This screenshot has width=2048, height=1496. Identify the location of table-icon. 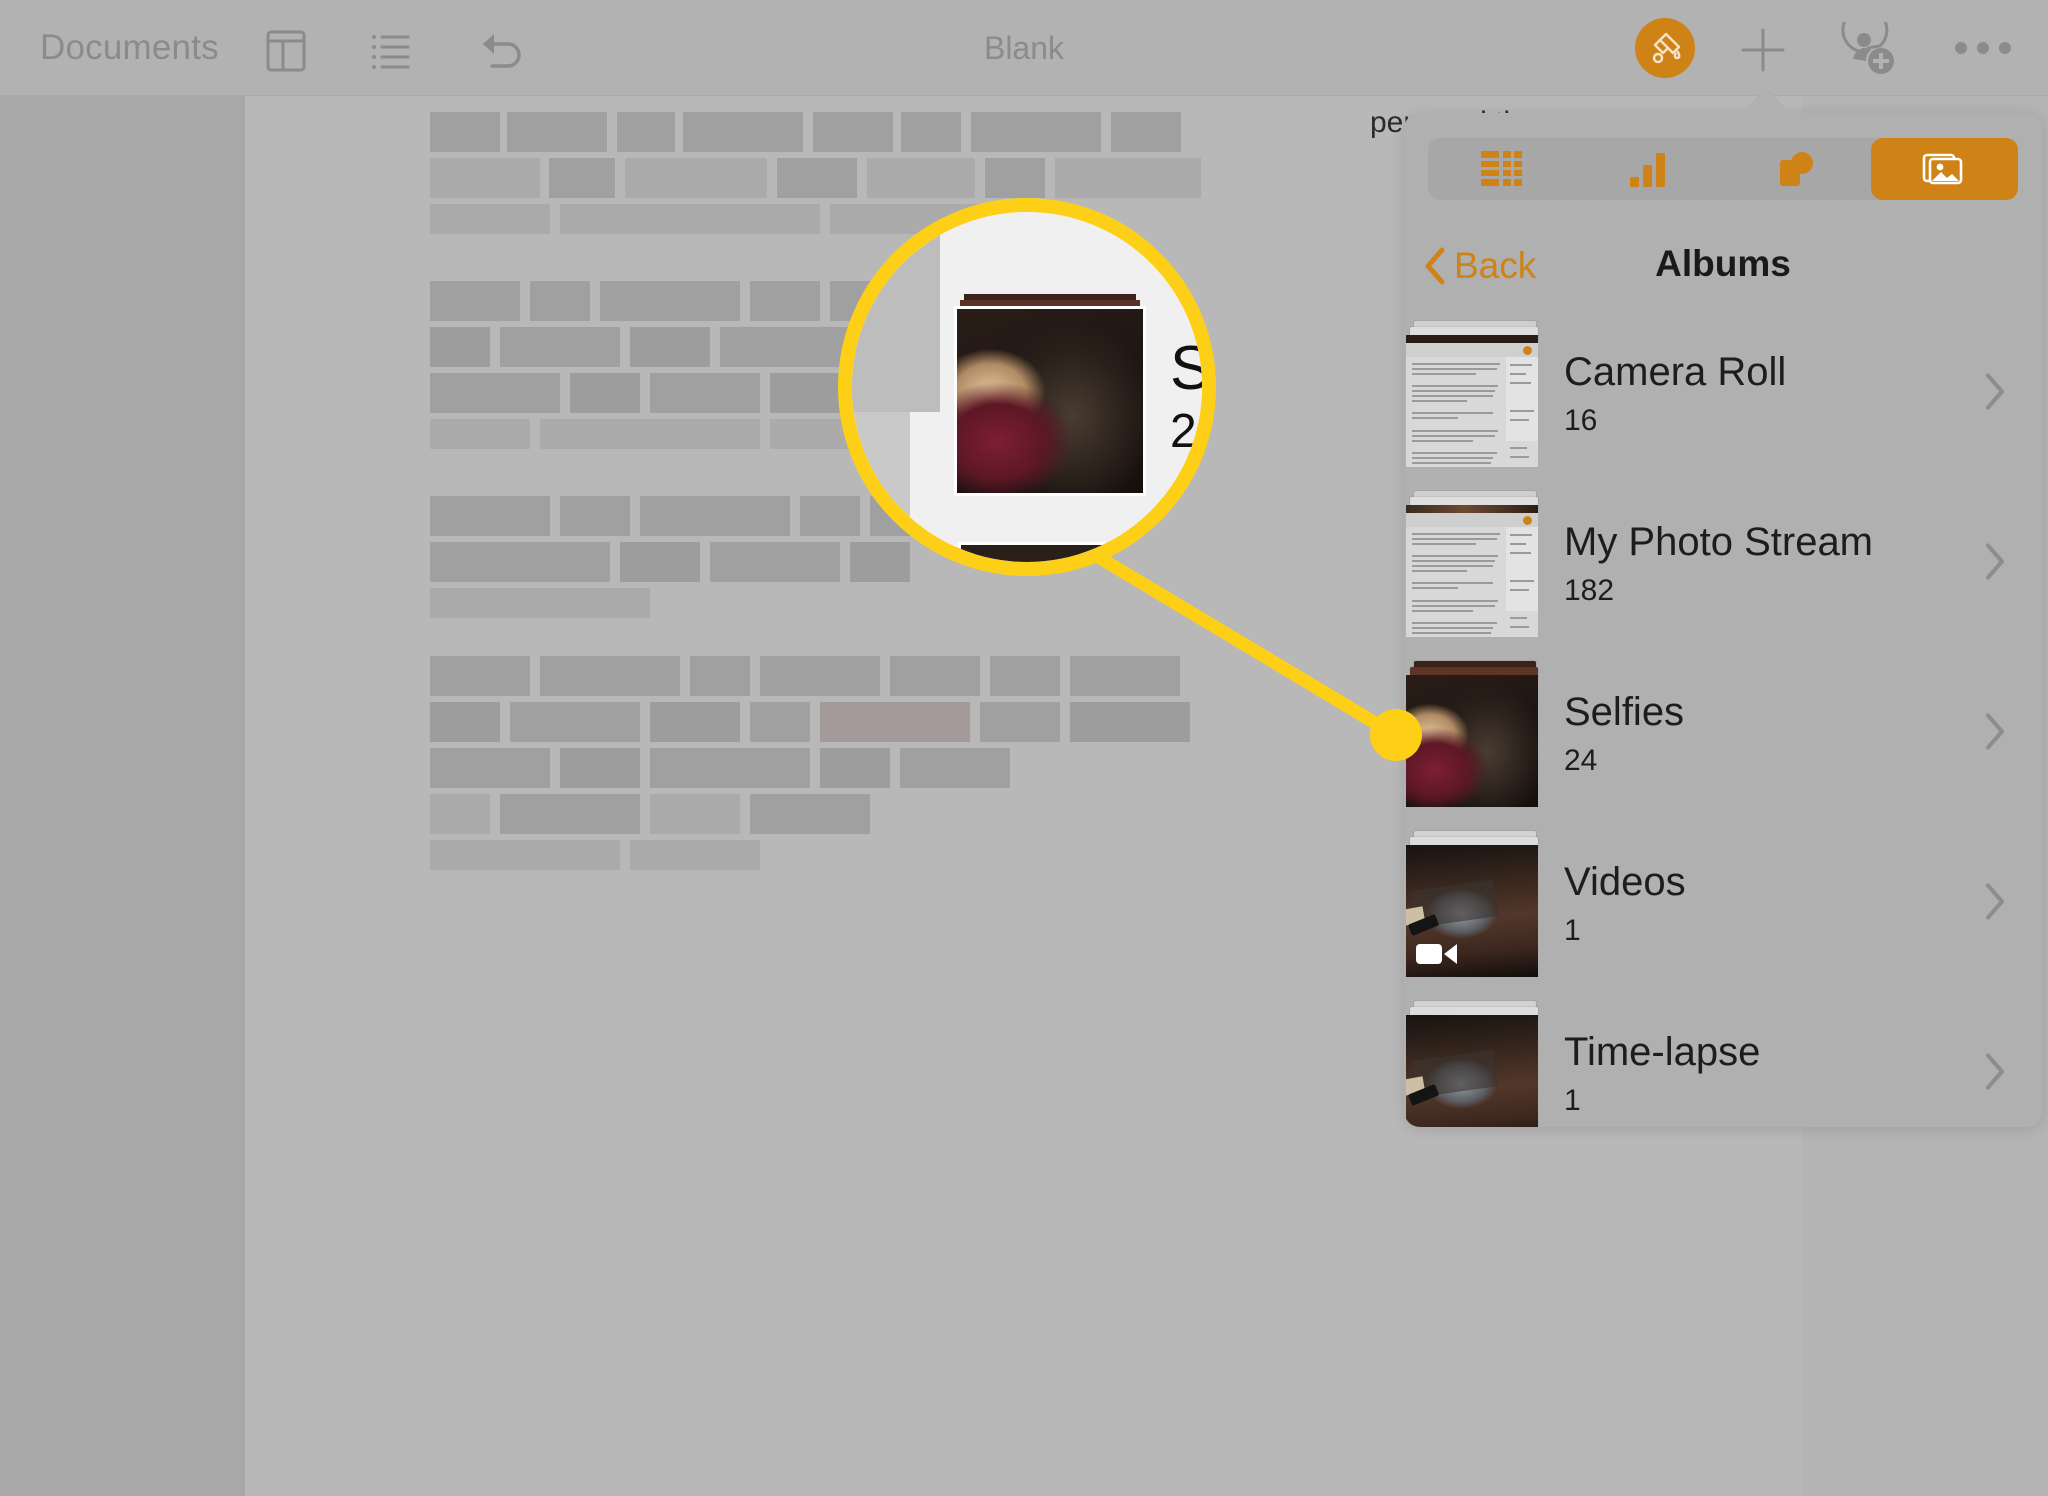
(1501, 168).